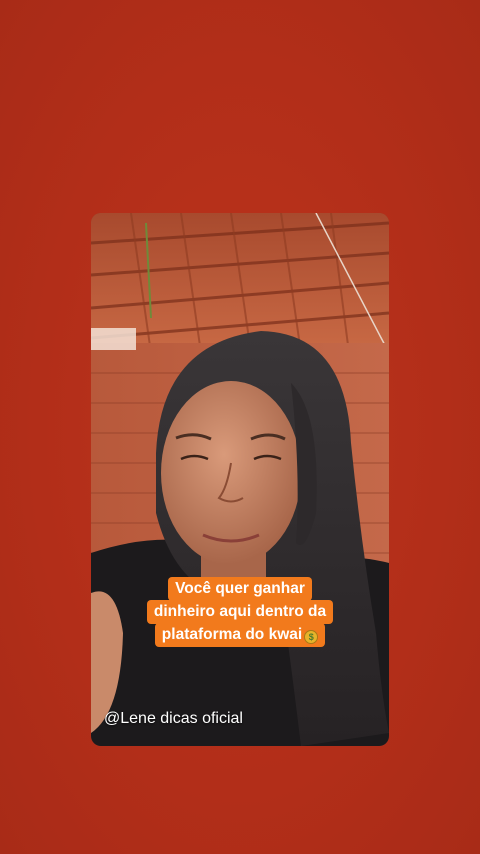 This screenshot has width=480, height=854. What do you see at coordinates (232, 634) in the screenshot?
I see `caption-line-3-text: plataforma do kwai` at bounding box center [232, 634].